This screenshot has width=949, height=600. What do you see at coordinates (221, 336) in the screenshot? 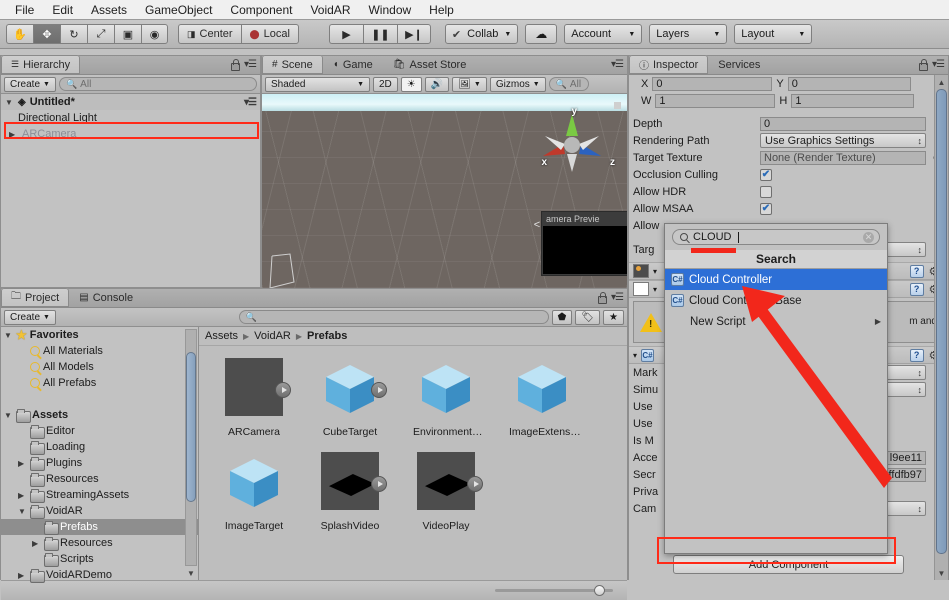
I see `breadcrumb-assets: Assets` at bounding box center [221, 336].